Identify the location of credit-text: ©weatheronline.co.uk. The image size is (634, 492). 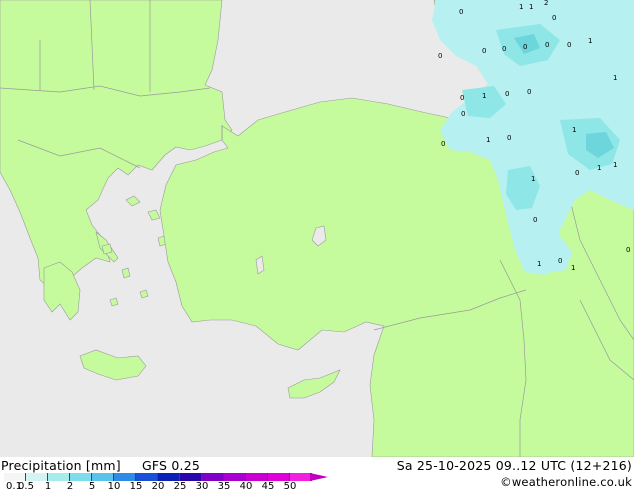
(566, 482).